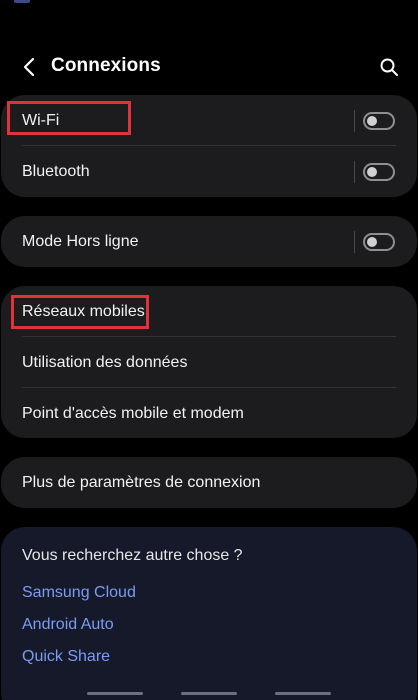 This screenshot has height=700, width=418. Describe the element at coordinates (106, 65) in the screenshot. I see `page-title: Connexions` at that location.